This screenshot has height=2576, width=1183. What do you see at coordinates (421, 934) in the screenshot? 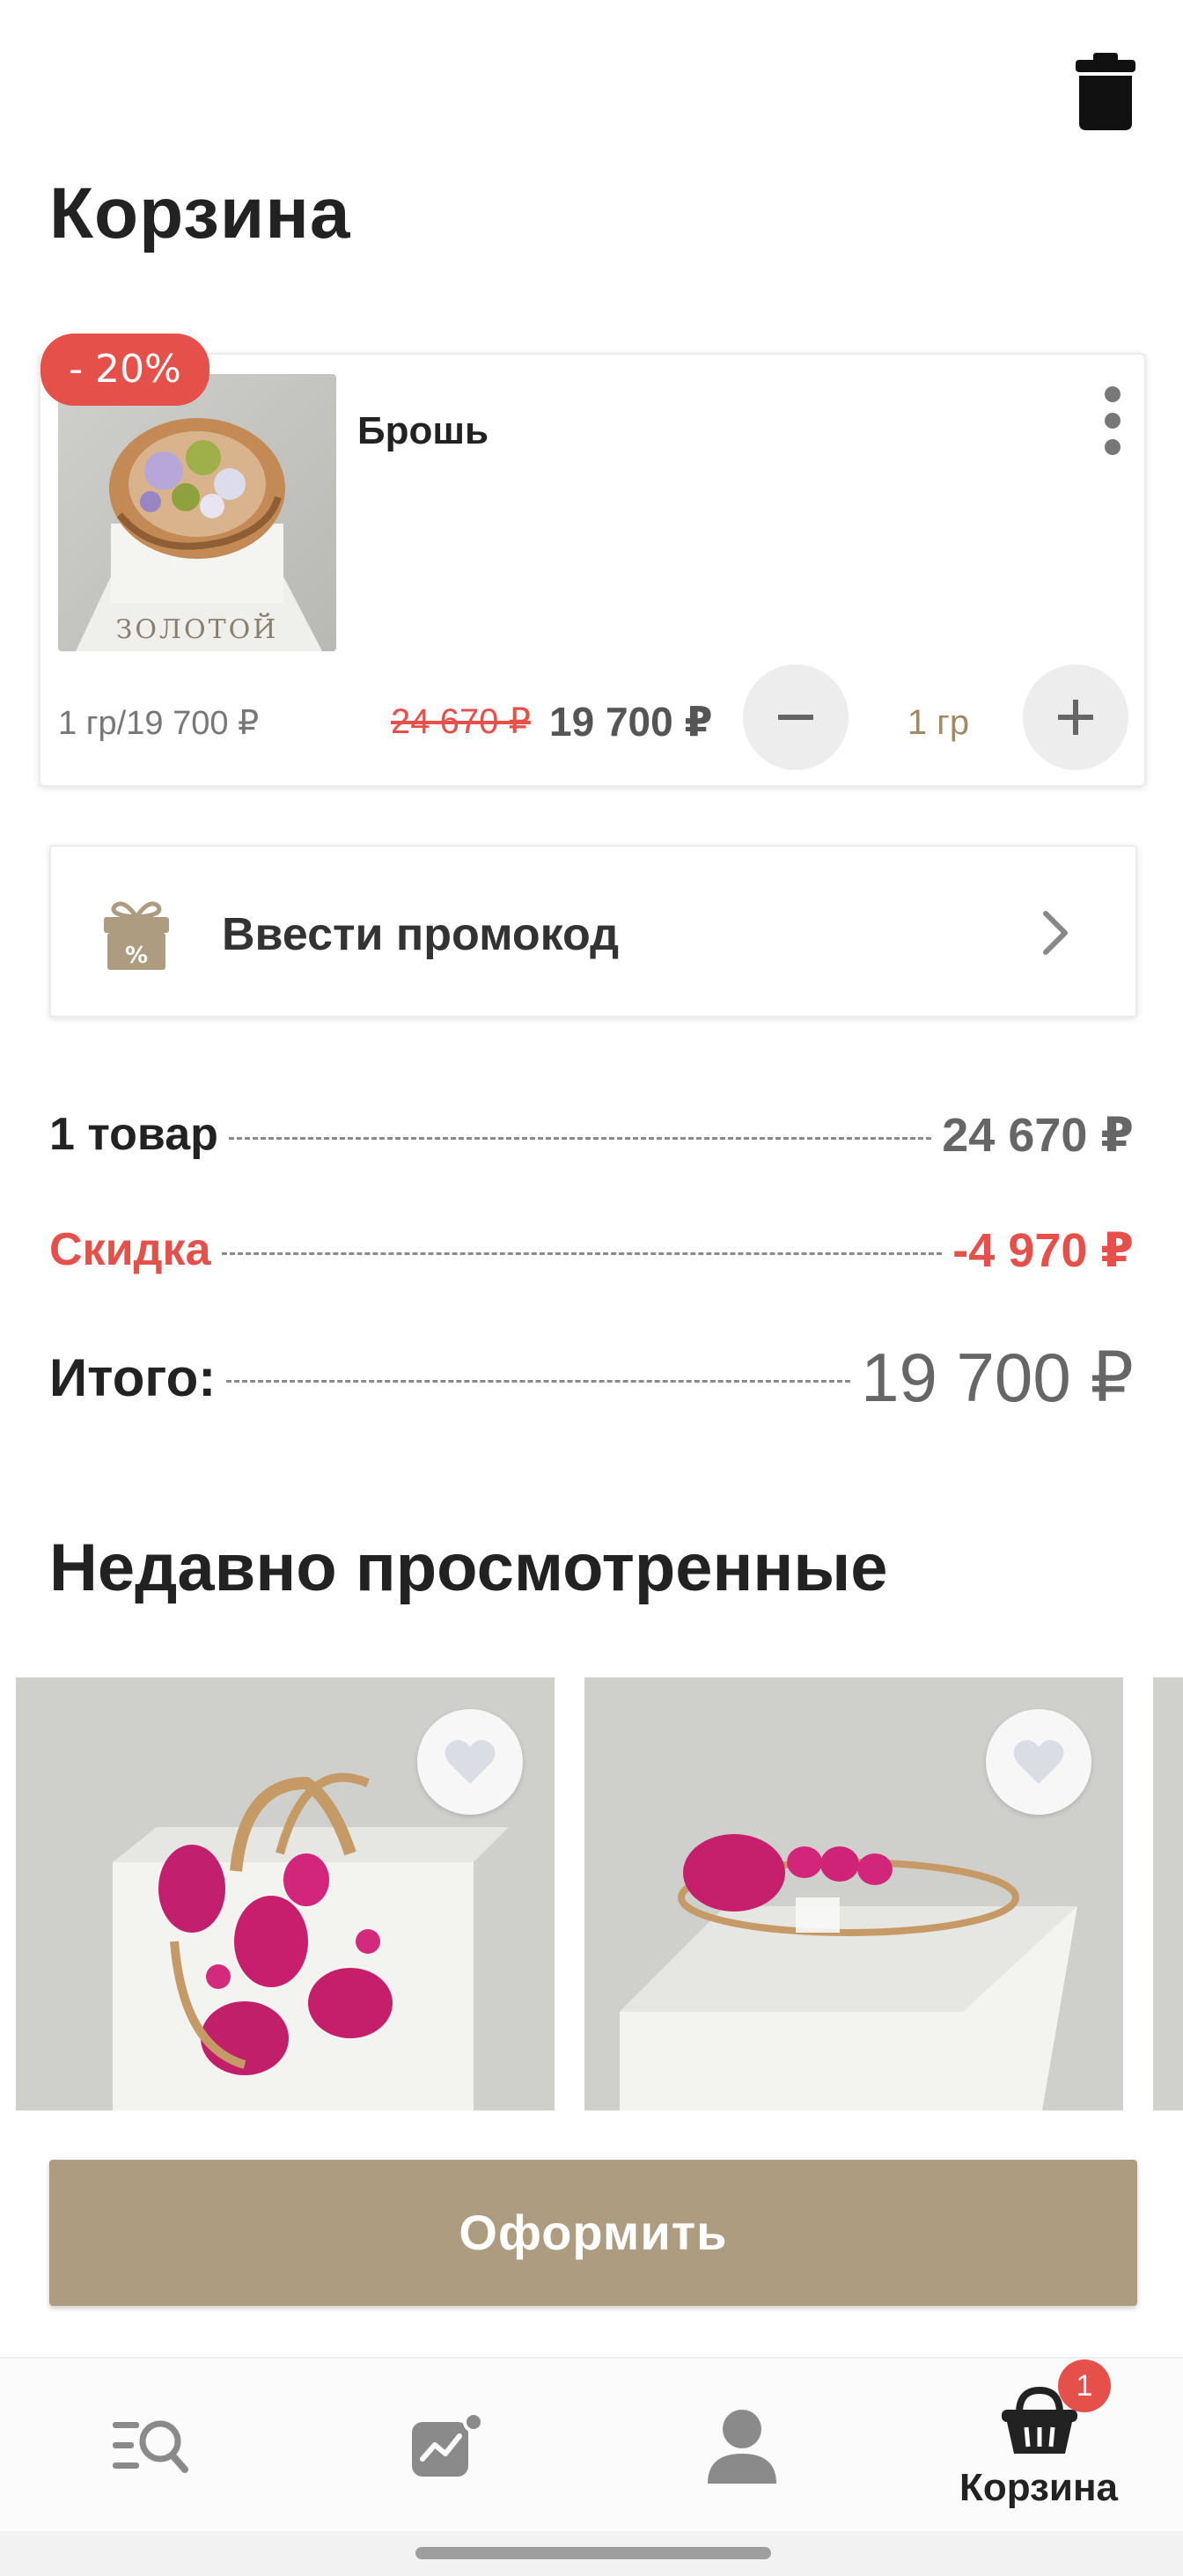
I see `promo-label: Ввести промокод` at bounding box center [421, 934].